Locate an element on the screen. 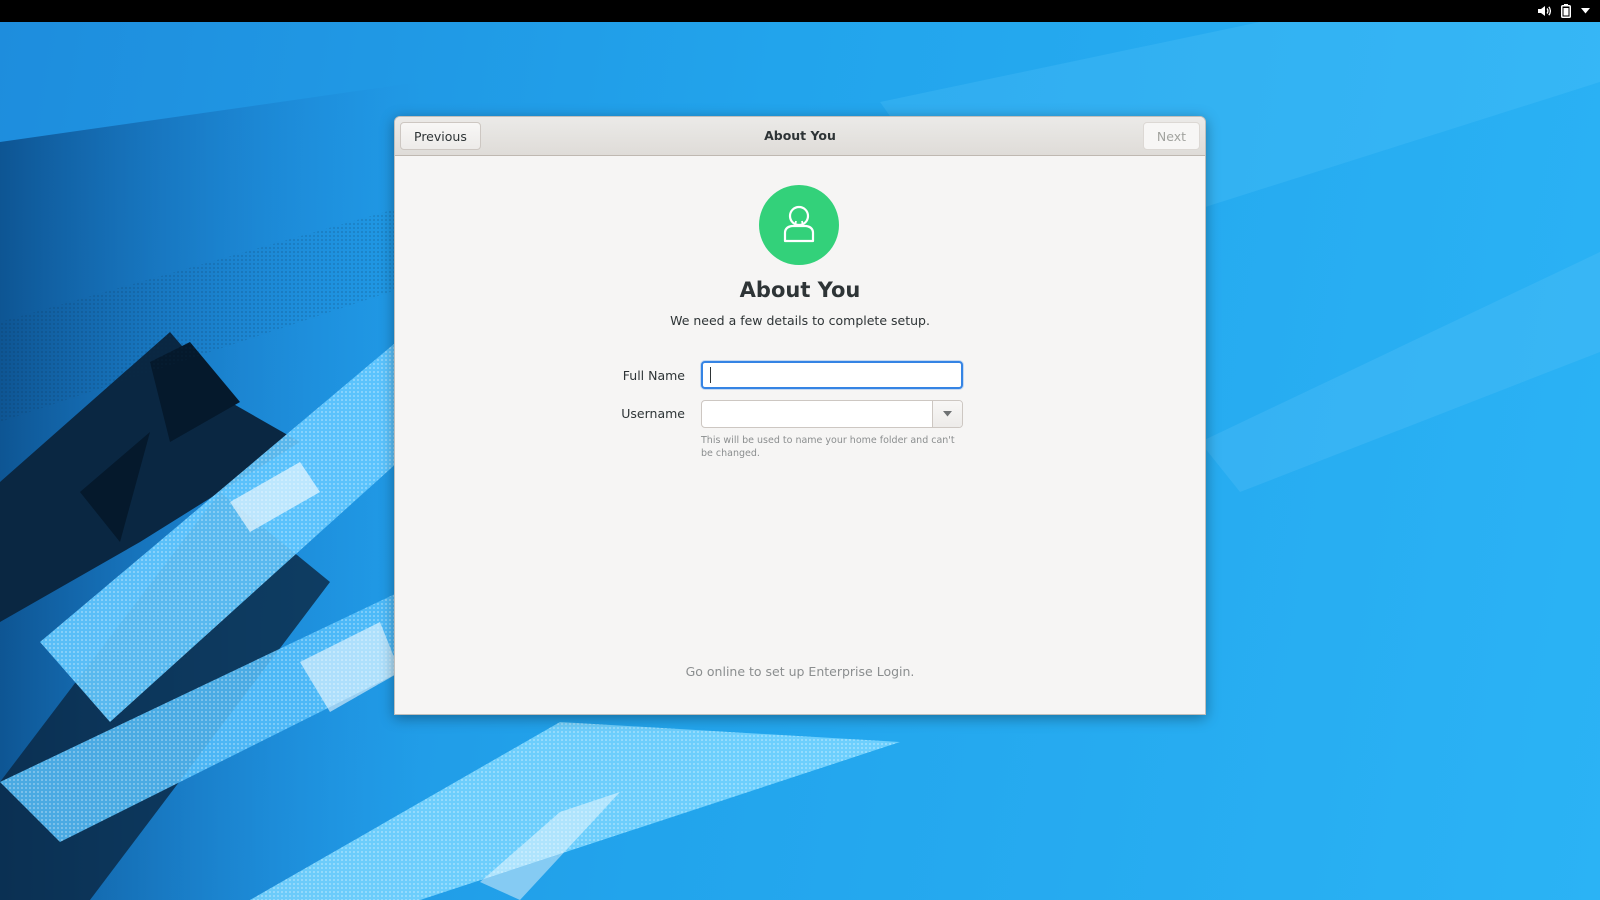 The image size is (1600, 900). top-bar is located at coordinates (800, 11).